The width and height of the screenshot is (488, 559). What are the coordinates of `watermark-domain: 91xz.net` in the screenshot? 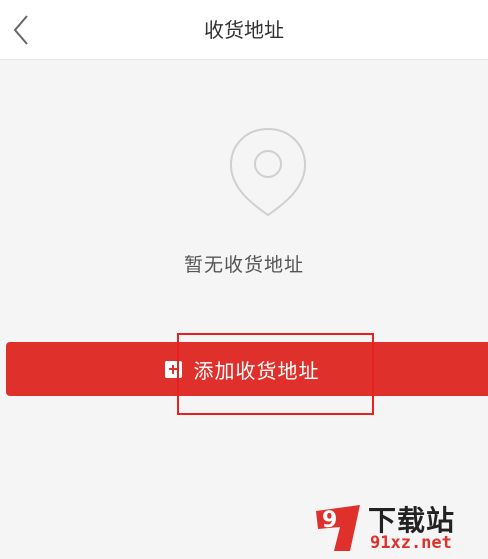 It's located at (411, 543).